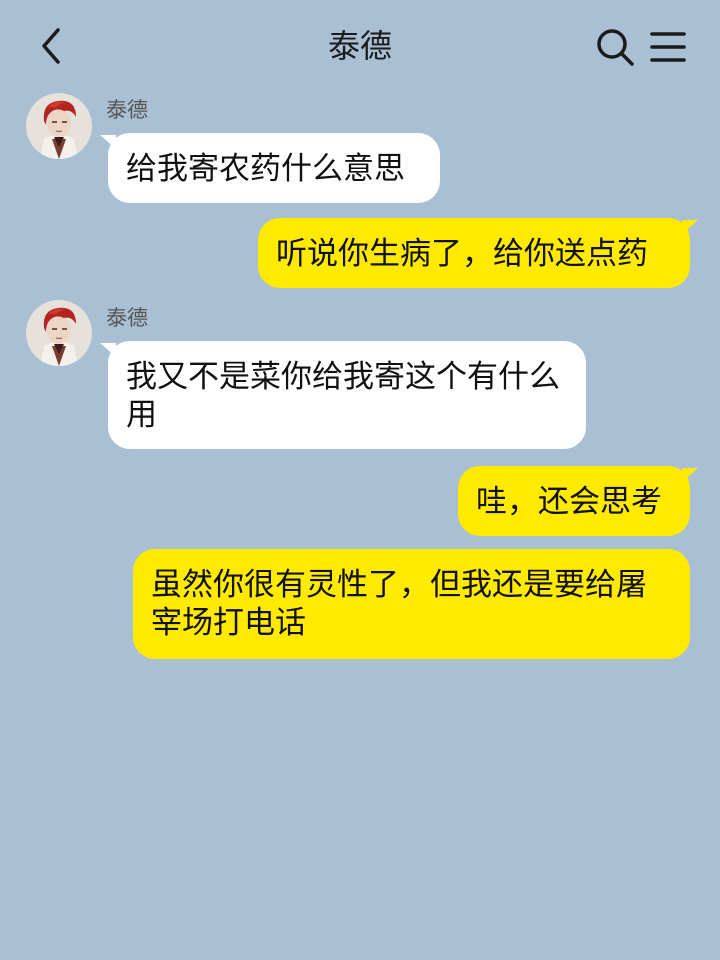  Describe the element at coordinates (360, 46) in the screenshot. I see `chat-header: 泰德` at that location.